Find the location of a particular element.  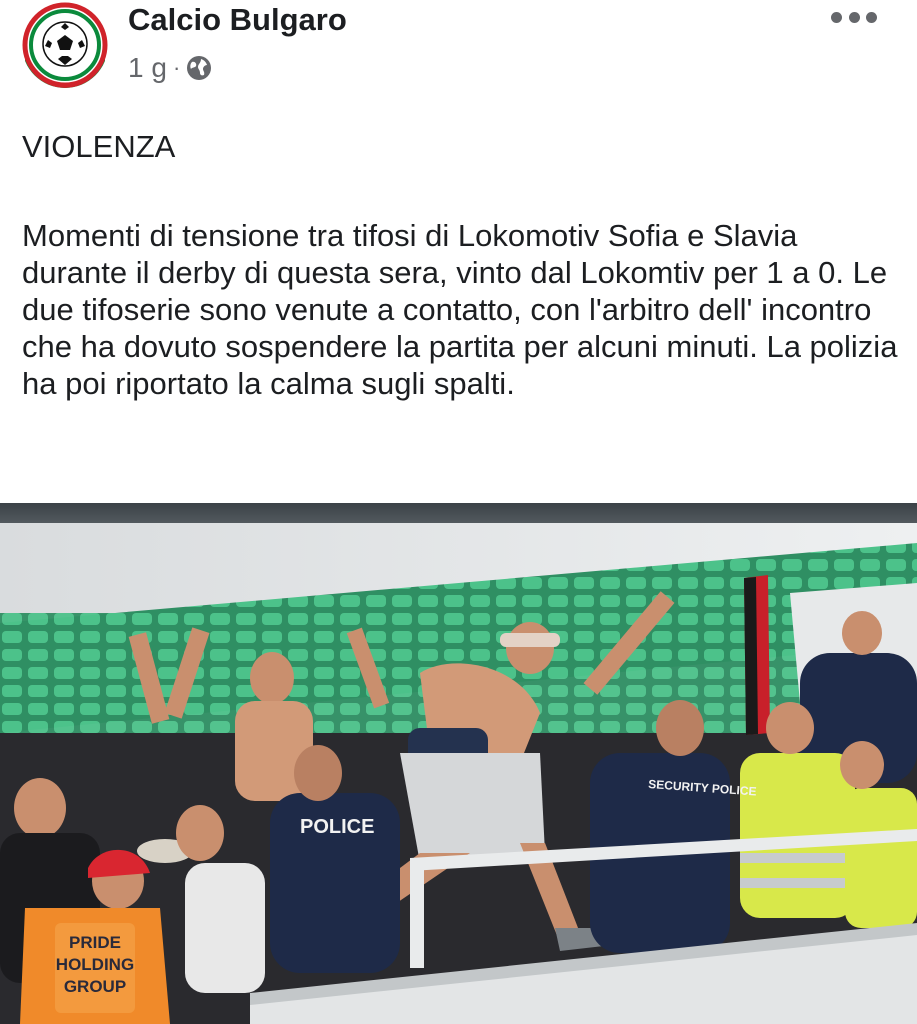

vest-text-line-2: HOLDING is located at coordinates (95, 964).